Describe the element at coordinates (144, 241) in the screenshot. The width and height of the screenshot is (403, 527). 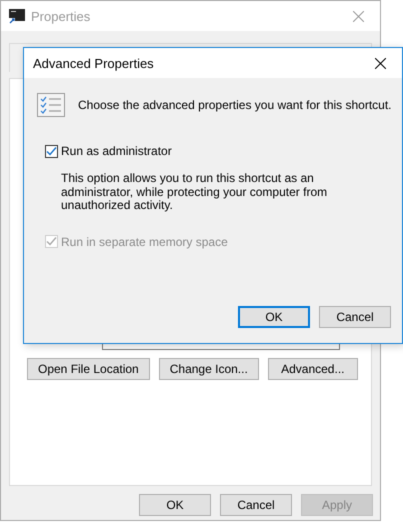
I see `checkbox-label: Run in separate memory space` at that location.